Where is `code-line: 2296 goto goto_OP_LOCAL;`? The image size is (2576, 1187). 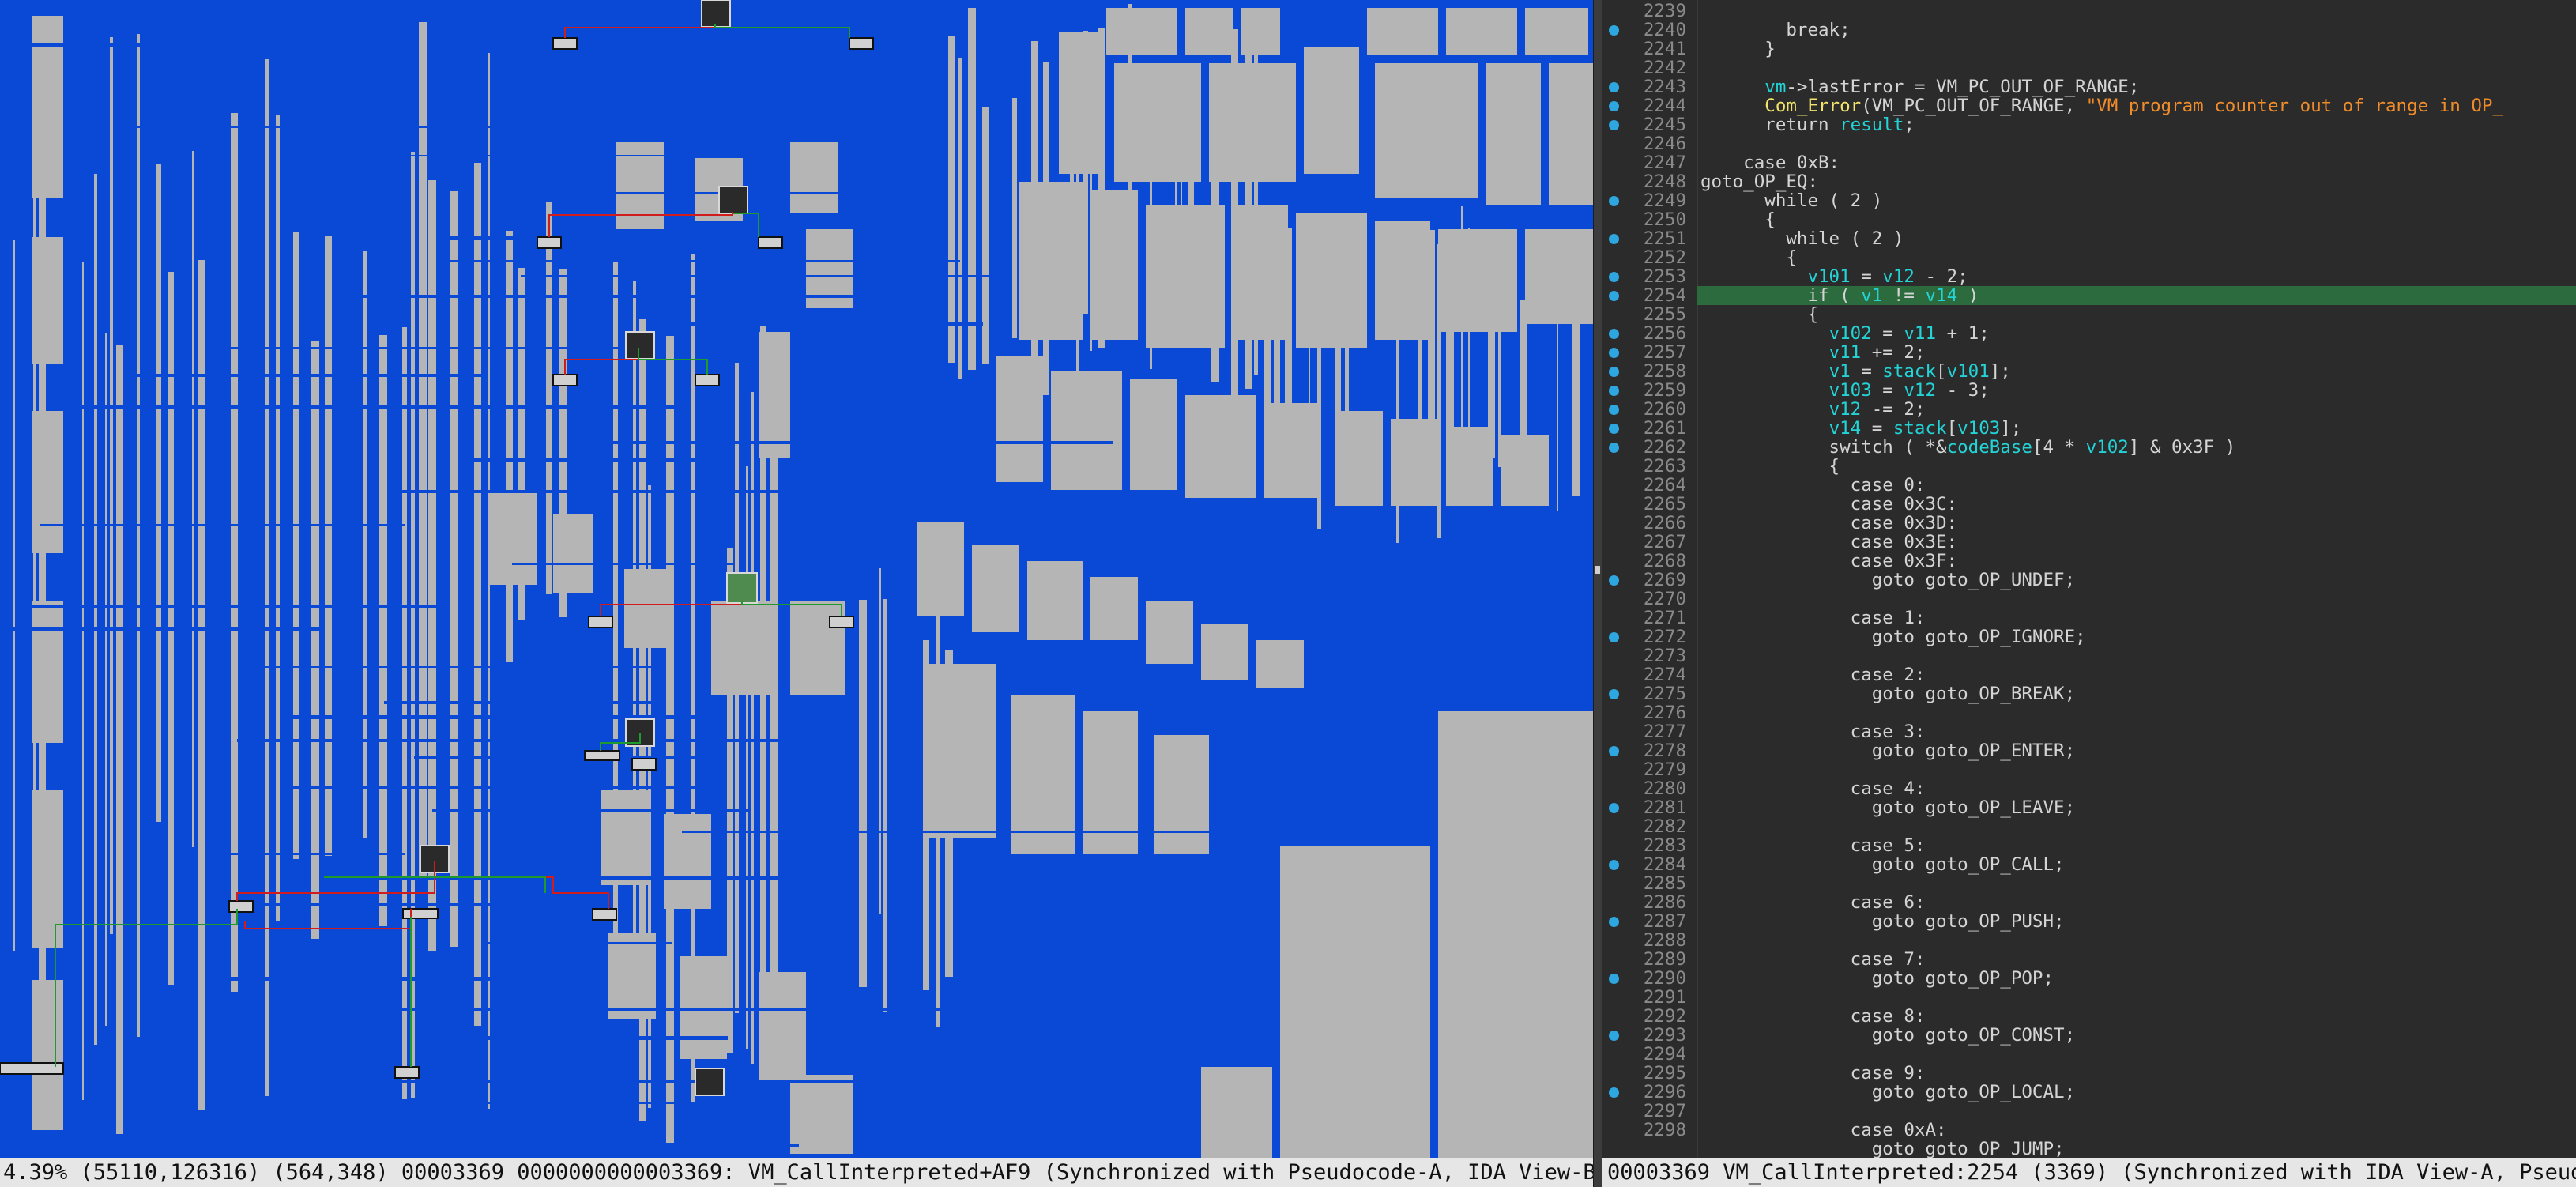
code-line: 2296 goto goto_OP_LOCAL; is located at coordinates (2089, 1092).